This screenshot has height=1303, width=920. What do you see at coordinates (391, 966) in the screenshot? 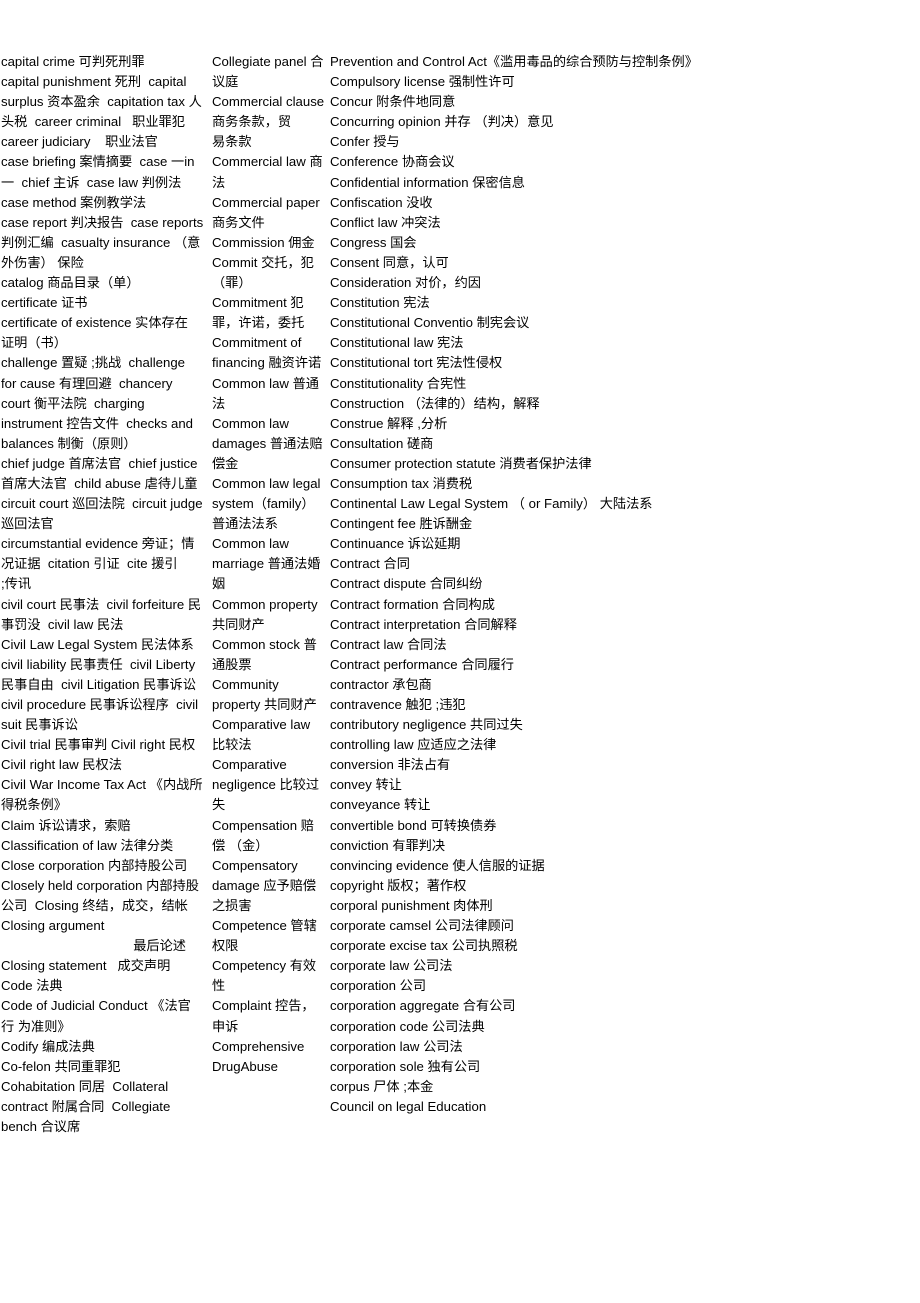
I see `glossary-entry: corporate law 公司法` at bounding box center [391, 966].